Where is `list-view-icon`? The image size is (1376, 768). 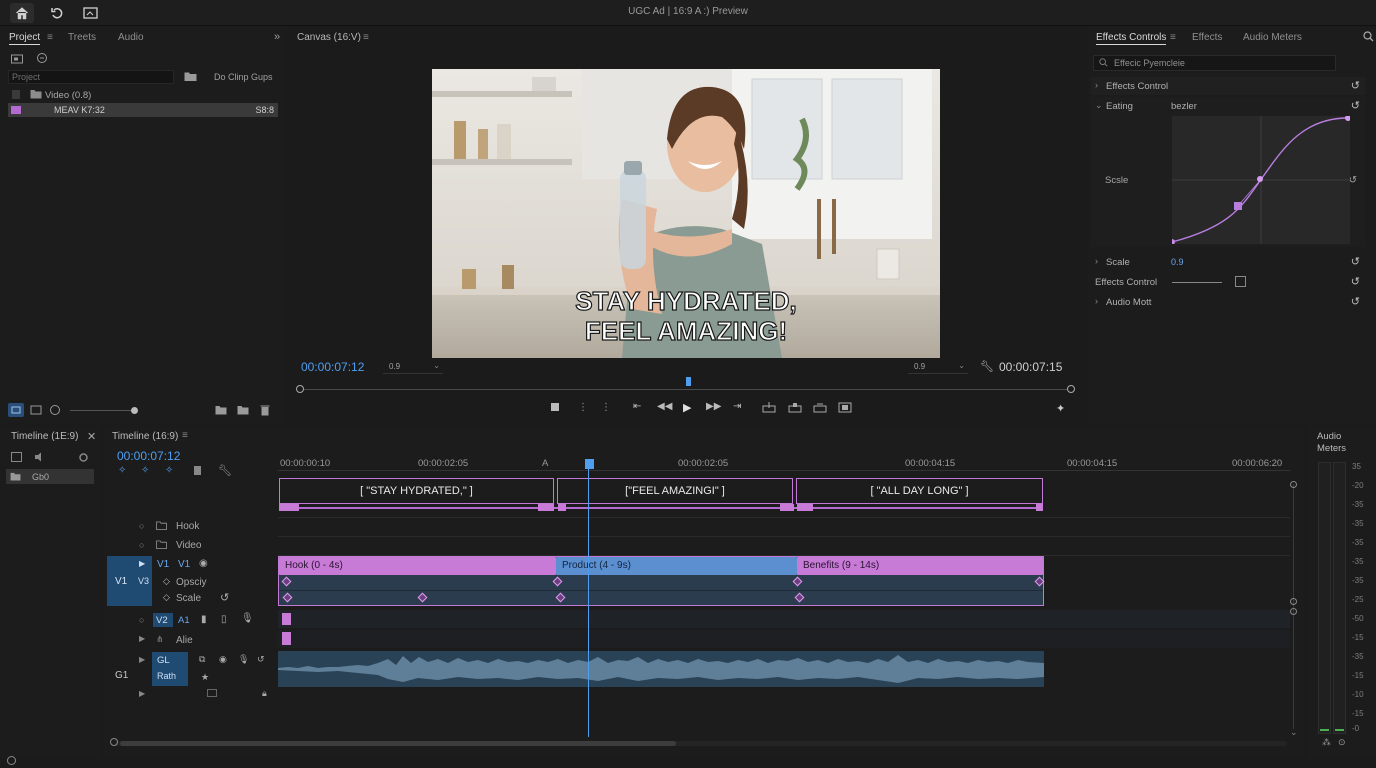 list-view-icon is located at coordinates (16, 410).